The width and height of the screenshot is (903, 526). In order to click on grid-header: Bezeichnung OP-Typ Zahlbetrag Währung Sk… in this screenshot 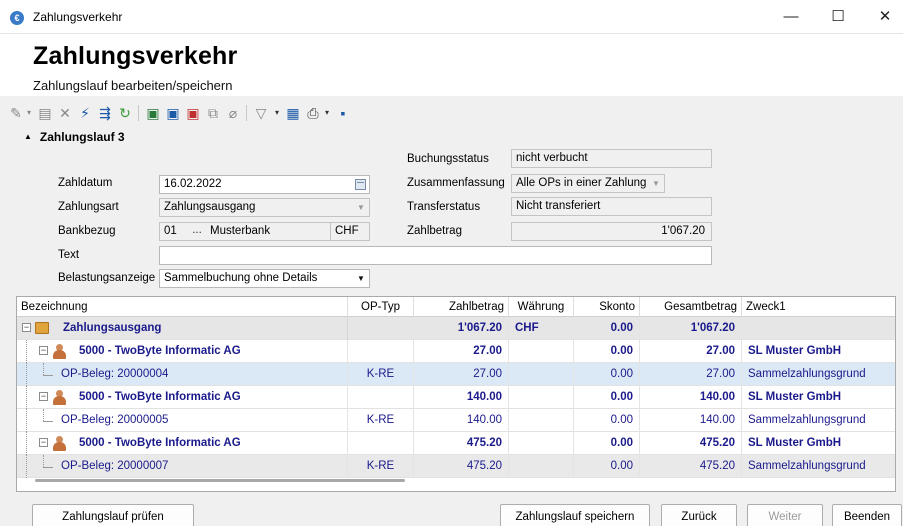, I will do `click(456, 307)`.